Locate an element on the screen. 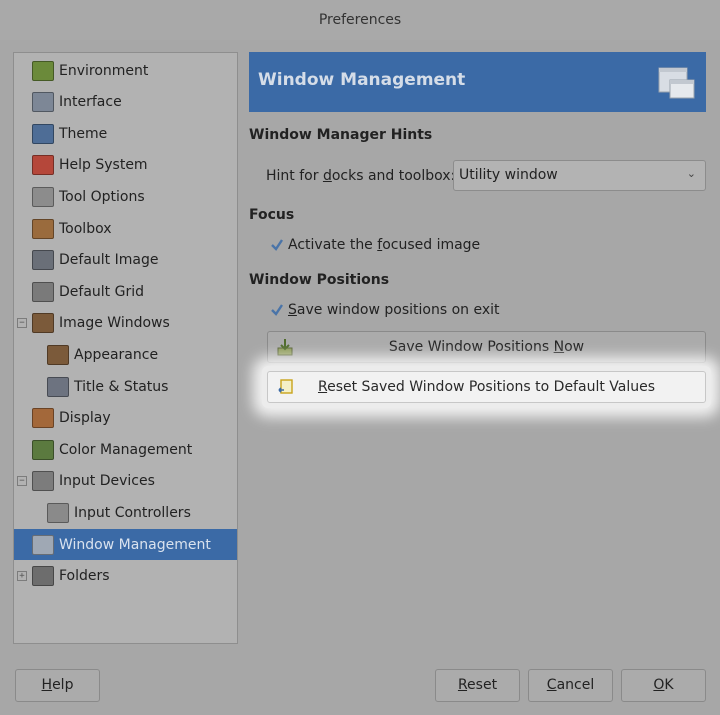  tree-item: Color Management is located at coordinates (125, 449).